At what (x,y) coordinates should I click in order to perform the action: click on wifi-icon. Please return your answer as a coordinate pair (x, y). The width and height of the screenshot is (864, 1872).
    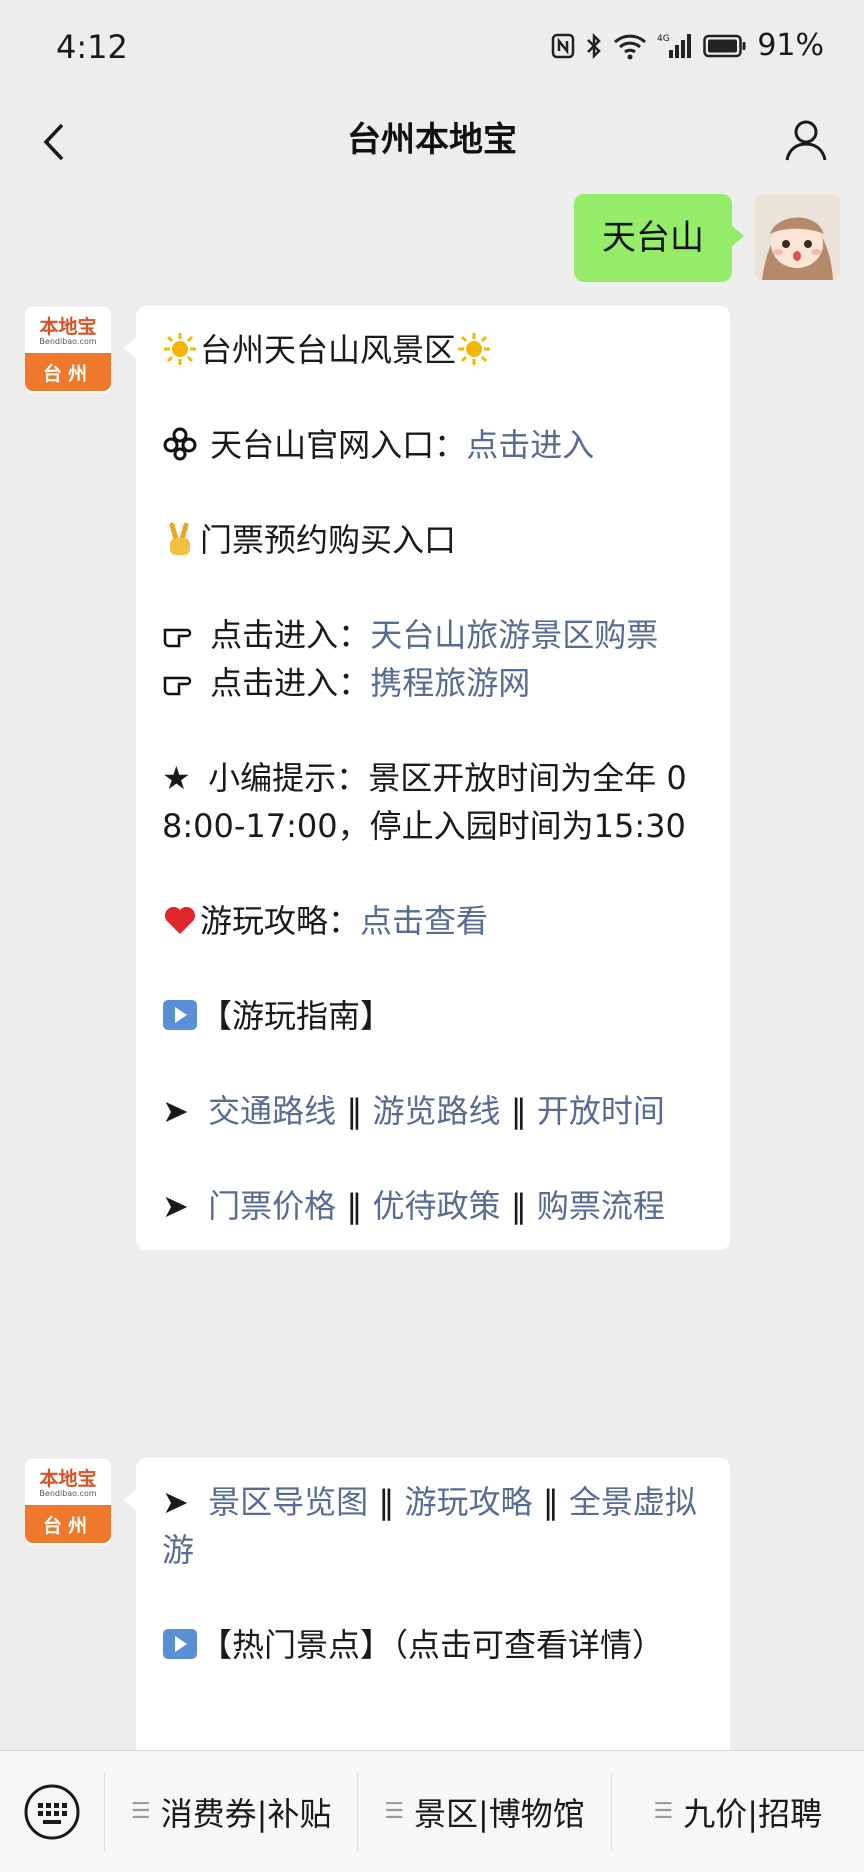
    Looking at the image, I should click on (630, 46).